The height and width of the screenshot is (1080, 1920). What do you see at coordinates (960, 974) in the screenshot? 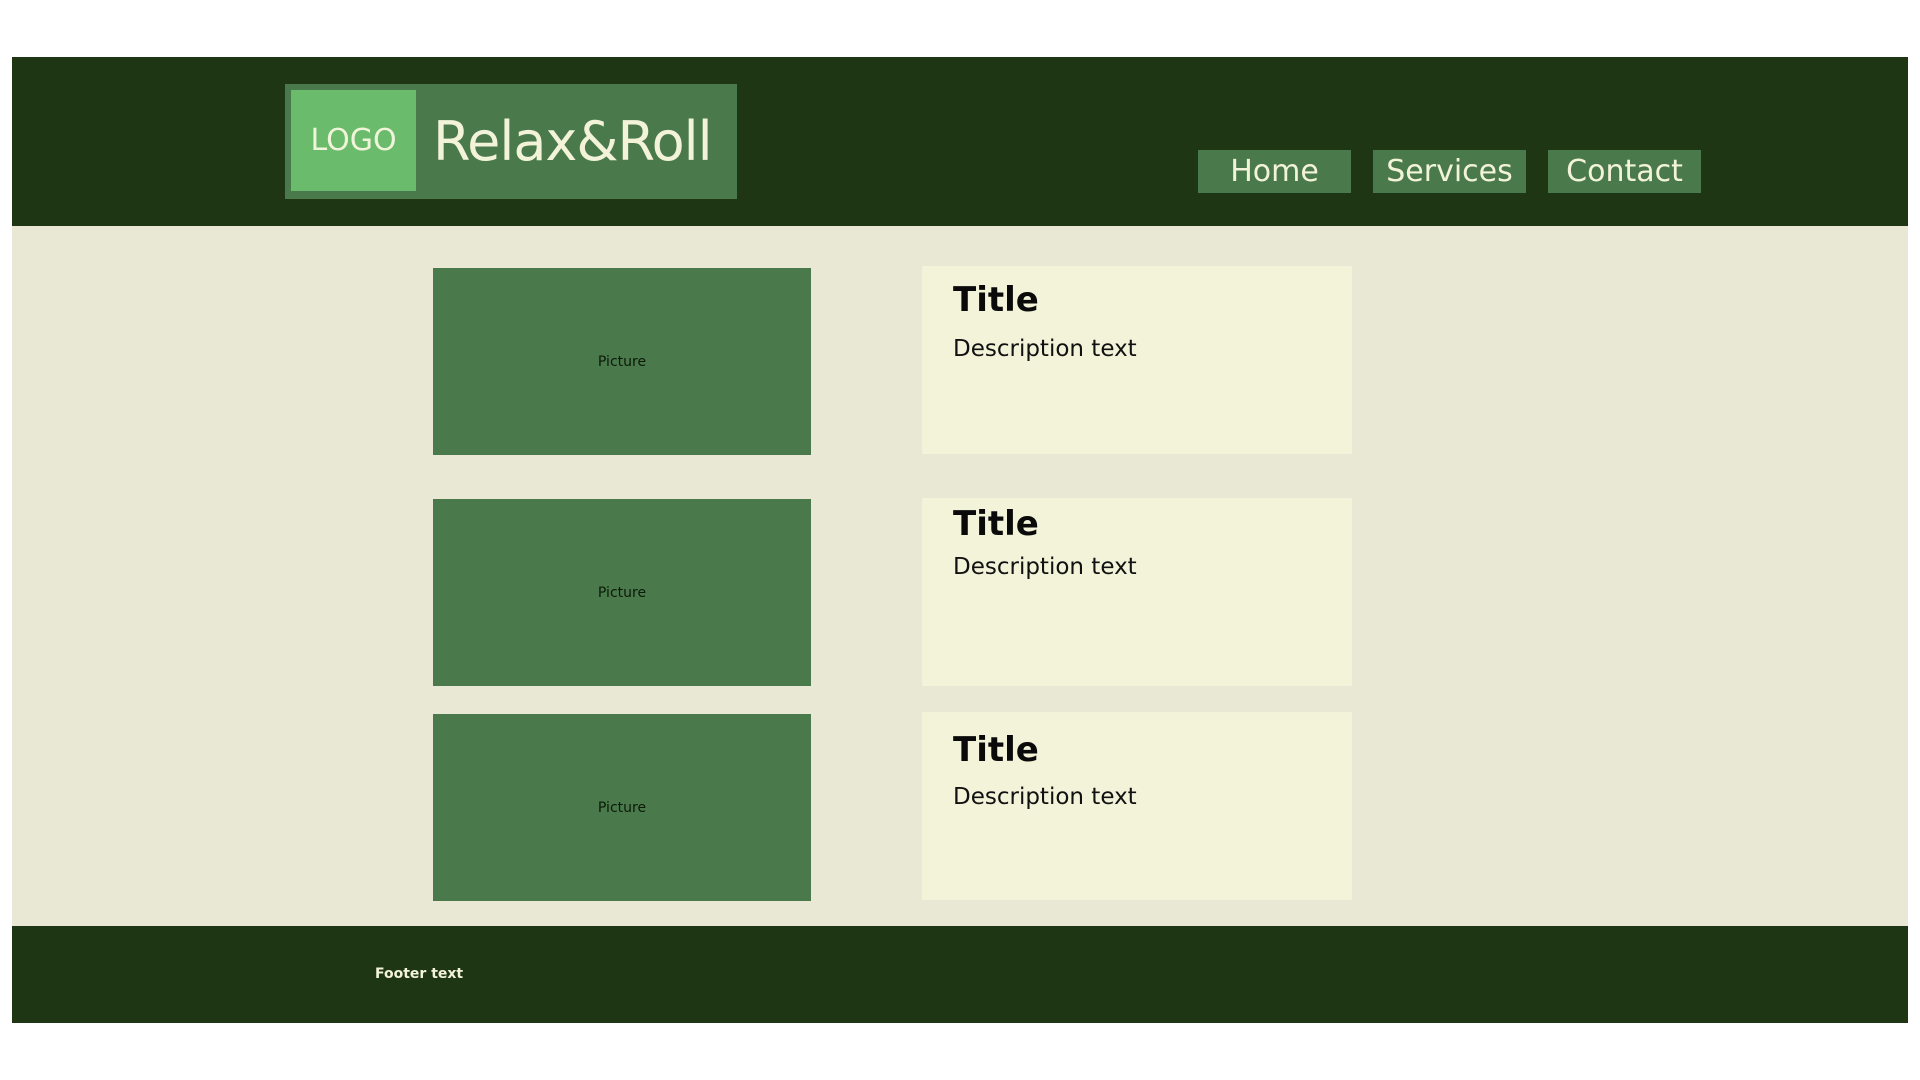
I see `site-footer: Footer text` at bounding box center [960, 974].